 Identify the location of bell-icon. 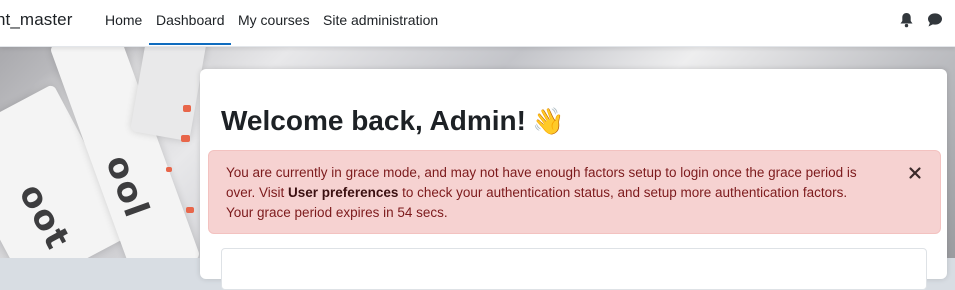
(907, 20).